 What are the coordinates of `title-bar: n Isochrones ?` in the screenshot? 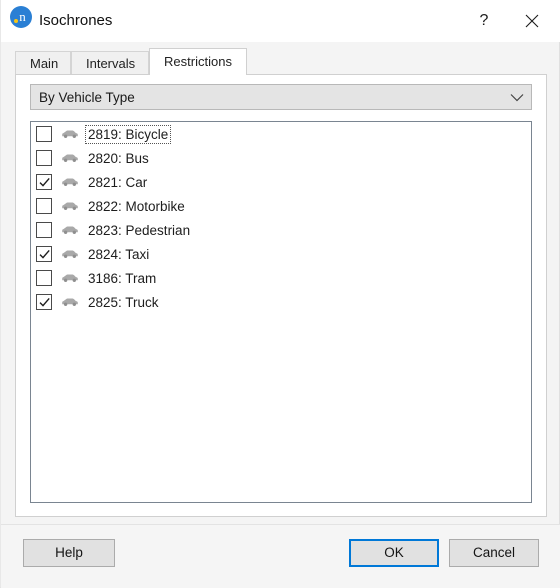 It's located at (280, 21).